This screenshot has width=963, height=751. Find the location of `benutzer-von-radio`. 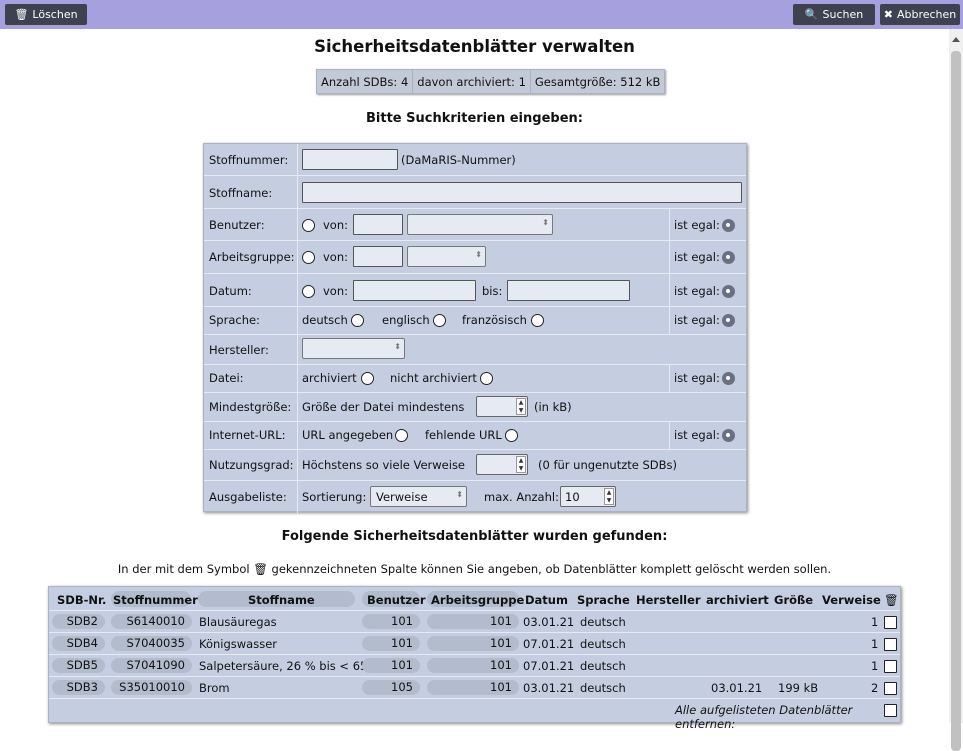

benutzer-von-radio is located at coordinates (308, 225).